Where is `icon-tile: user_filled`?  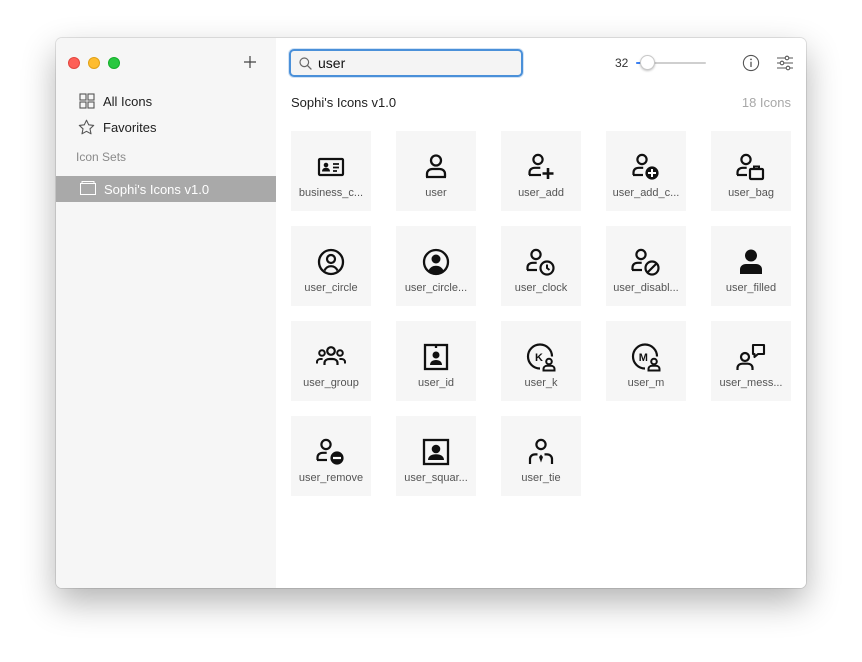 icon-tile: user_filled is located at coordinates (751, 266).